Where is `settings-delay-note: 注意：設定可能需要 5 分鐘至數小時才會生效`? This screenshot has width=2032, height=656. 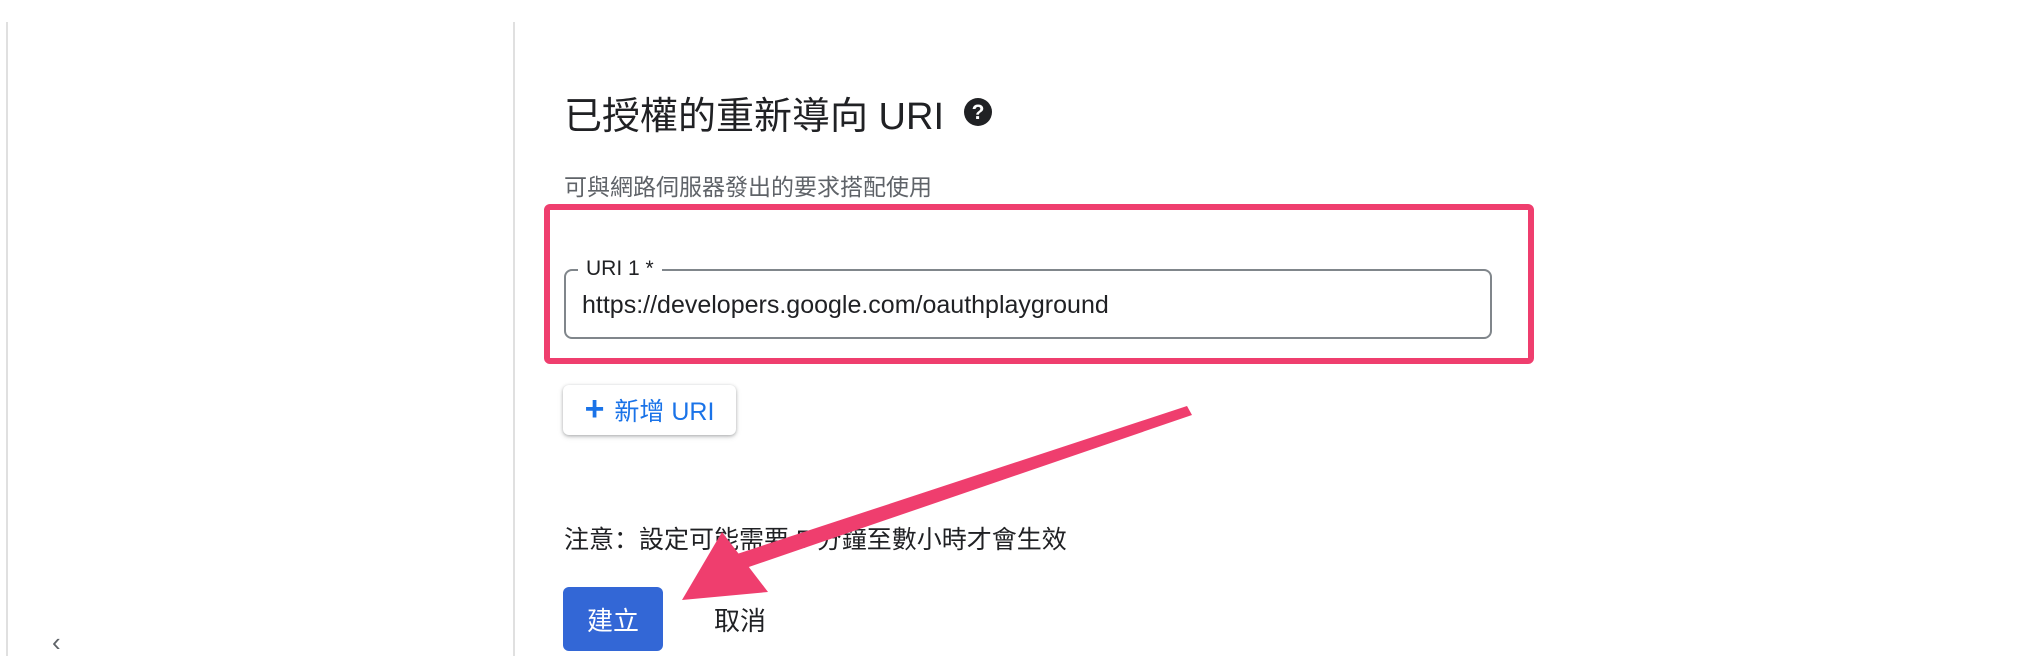 settings-delay-note: 注意：設定可能需要 5 分鐘至數小時才會生效 is located at coordinates (815, 540).